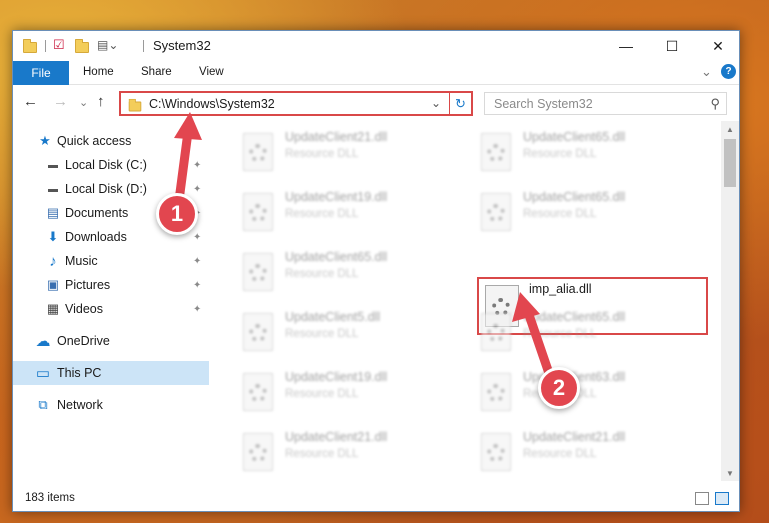 This screenshot has width=769, height=523. I want to click on item-count: 183 items, so click(50, 498).